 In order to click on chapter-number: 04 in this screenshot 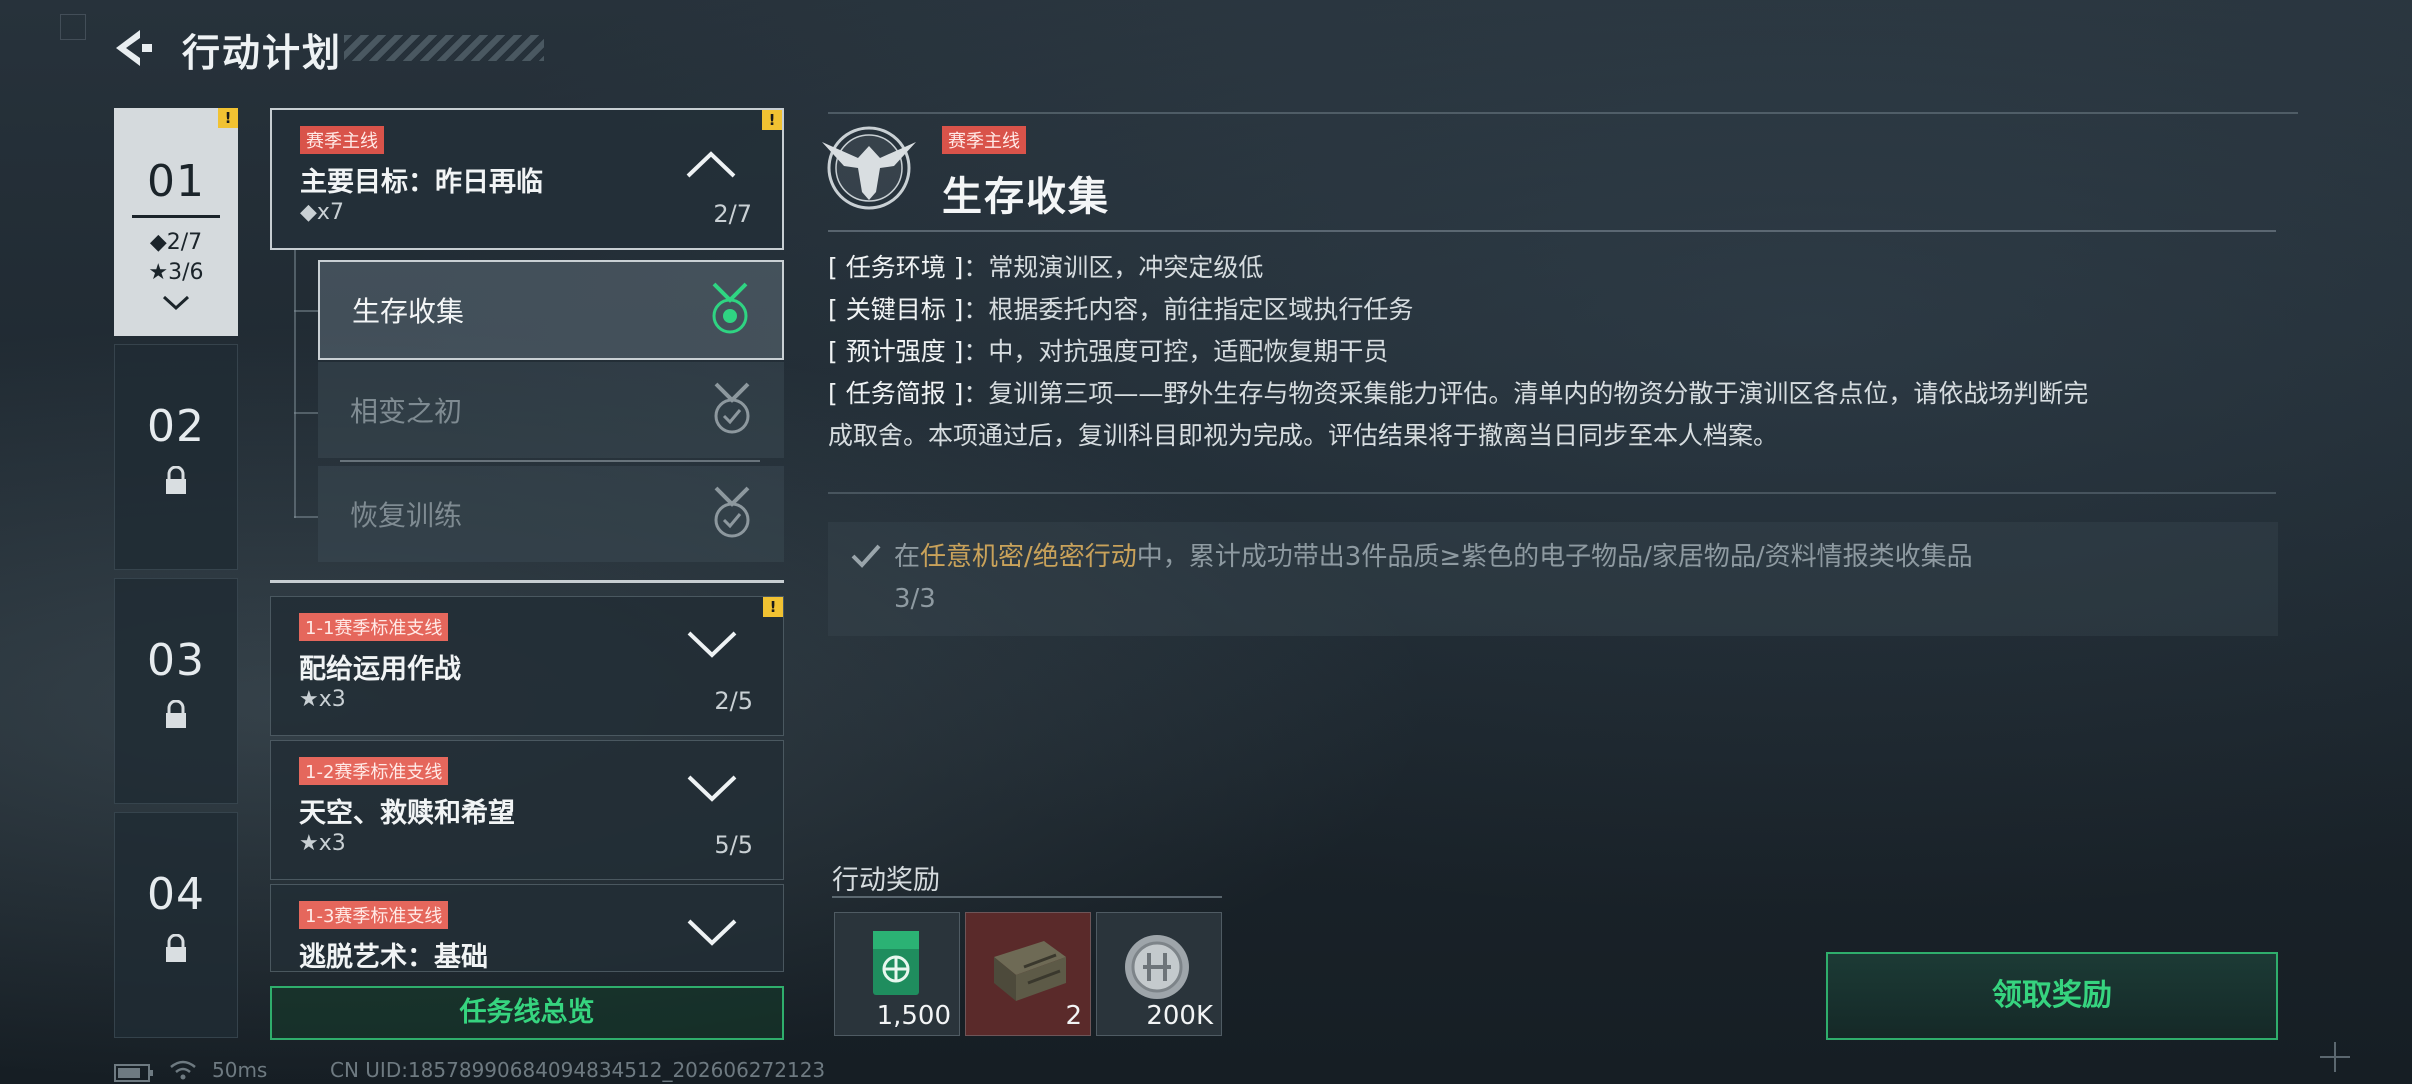, I will do `click(176, 894)`.